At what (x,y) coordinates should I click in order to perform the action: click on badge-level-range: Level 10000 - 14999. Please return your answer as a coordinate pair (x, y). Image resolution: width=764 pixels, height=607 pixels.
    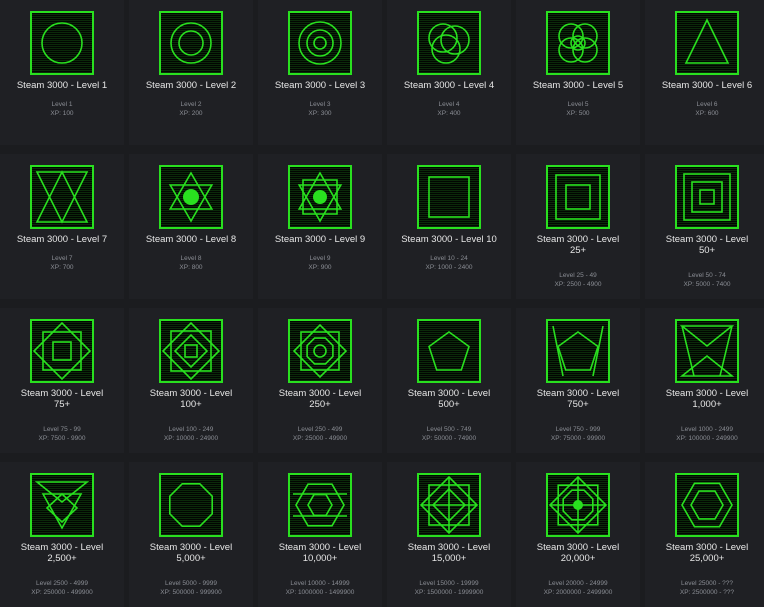
    Looking at the image, I should click on (320, 583).